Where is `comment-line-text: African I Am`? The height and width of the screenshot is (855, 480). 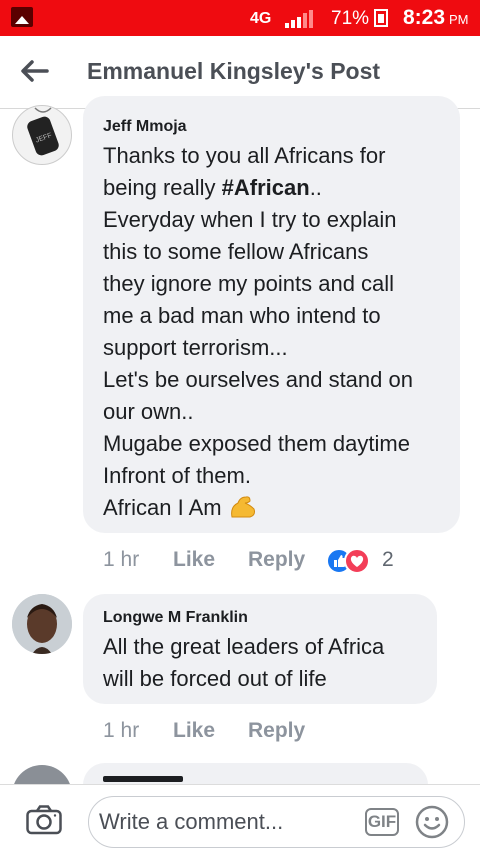 comment-line-text: African I Am is located at coordinates (162, 507).